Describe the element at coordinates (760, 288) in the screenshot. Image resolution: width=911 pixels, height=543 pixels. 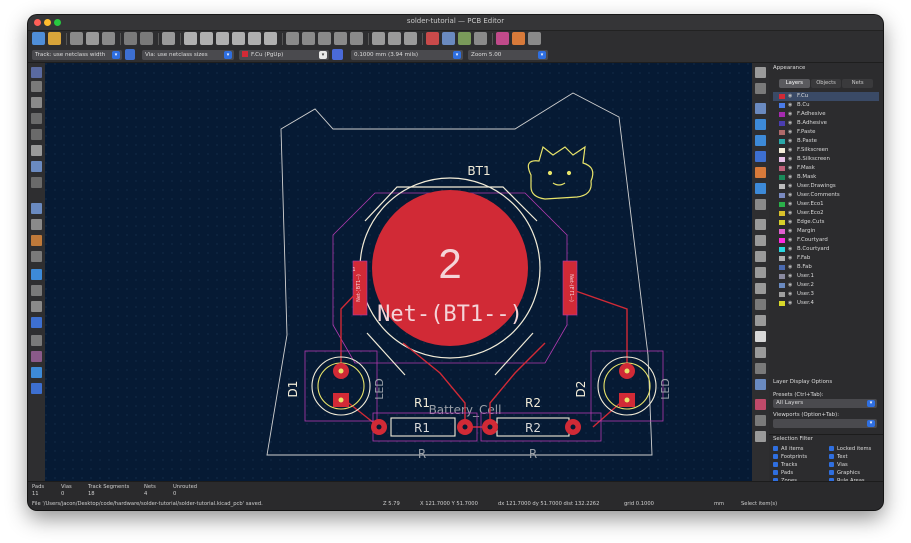
I see `draw-polygon-icon` at that location.